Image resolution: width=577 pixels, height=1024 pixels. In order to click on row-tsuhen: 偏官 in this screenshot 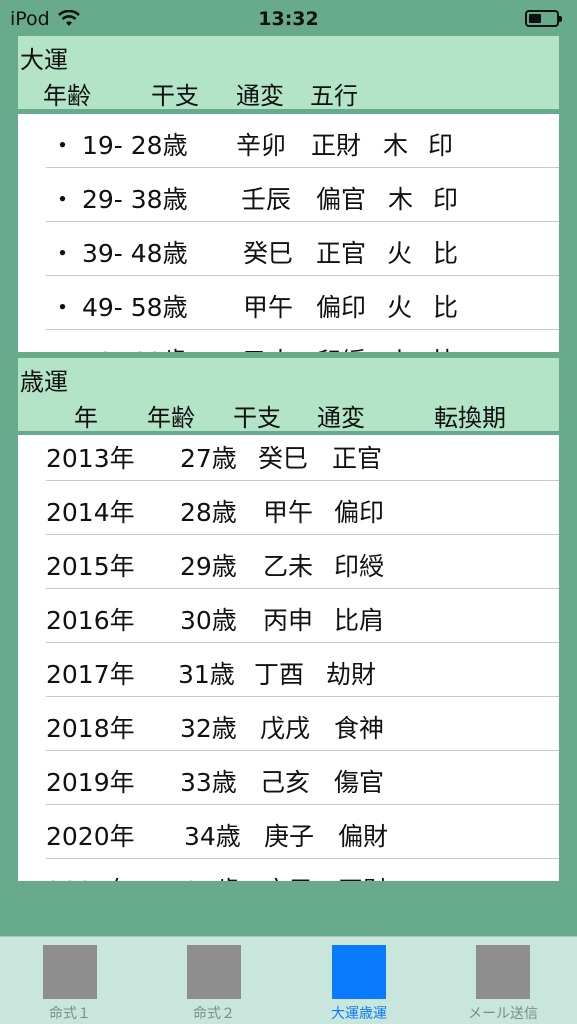, I will do `click(341, 199)`.